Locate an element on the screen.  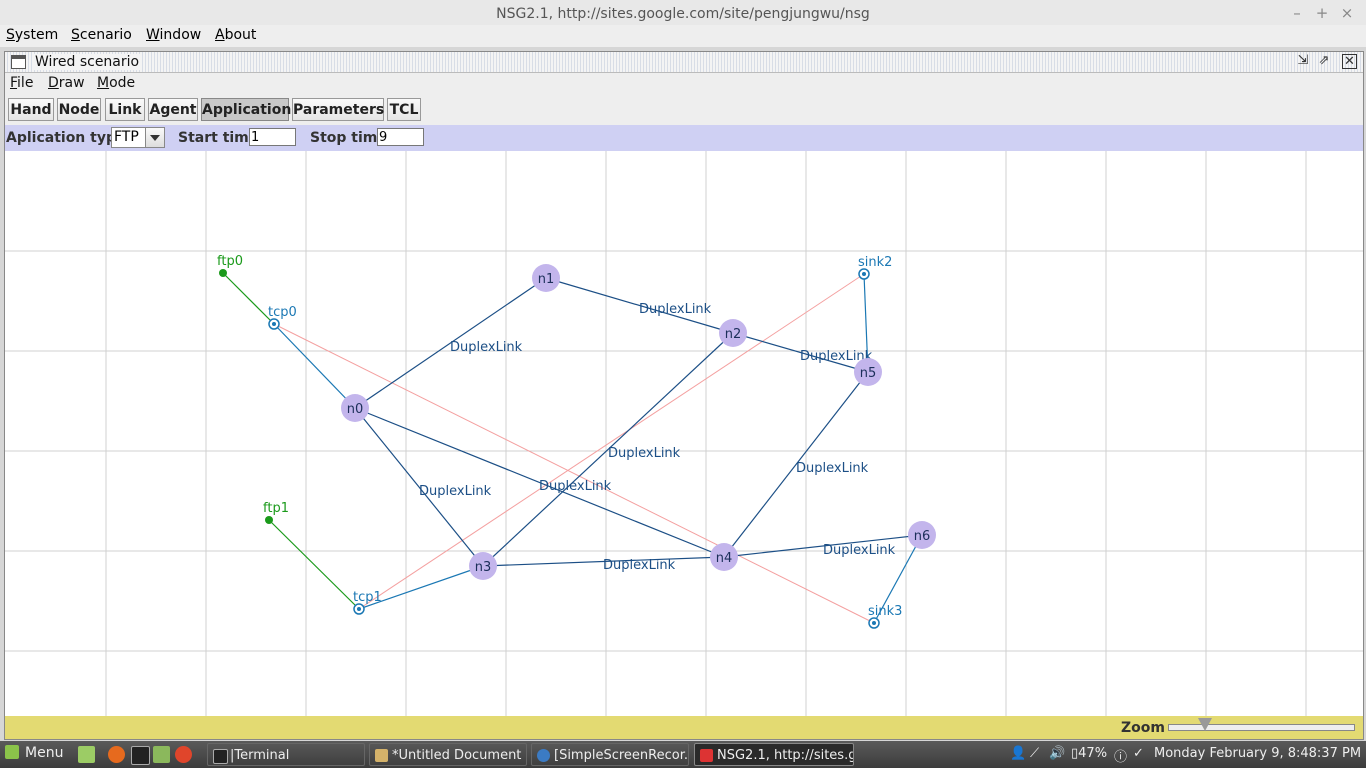
menu-label: Menu is located at coordinates (44, 753).